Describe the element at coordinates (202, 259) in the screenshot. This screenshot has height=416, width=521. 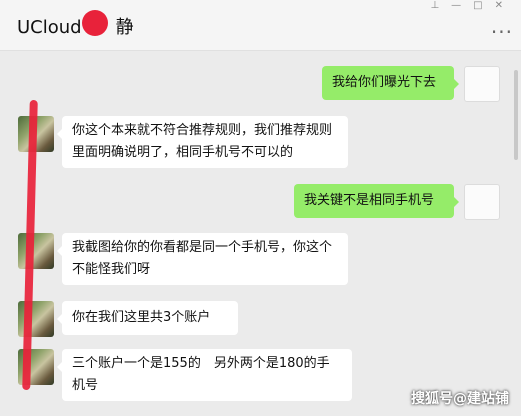
I see `message-bubble-other: 我截图给你的你看都是同一个手机号，你这个不能怪我们呀` at that location.